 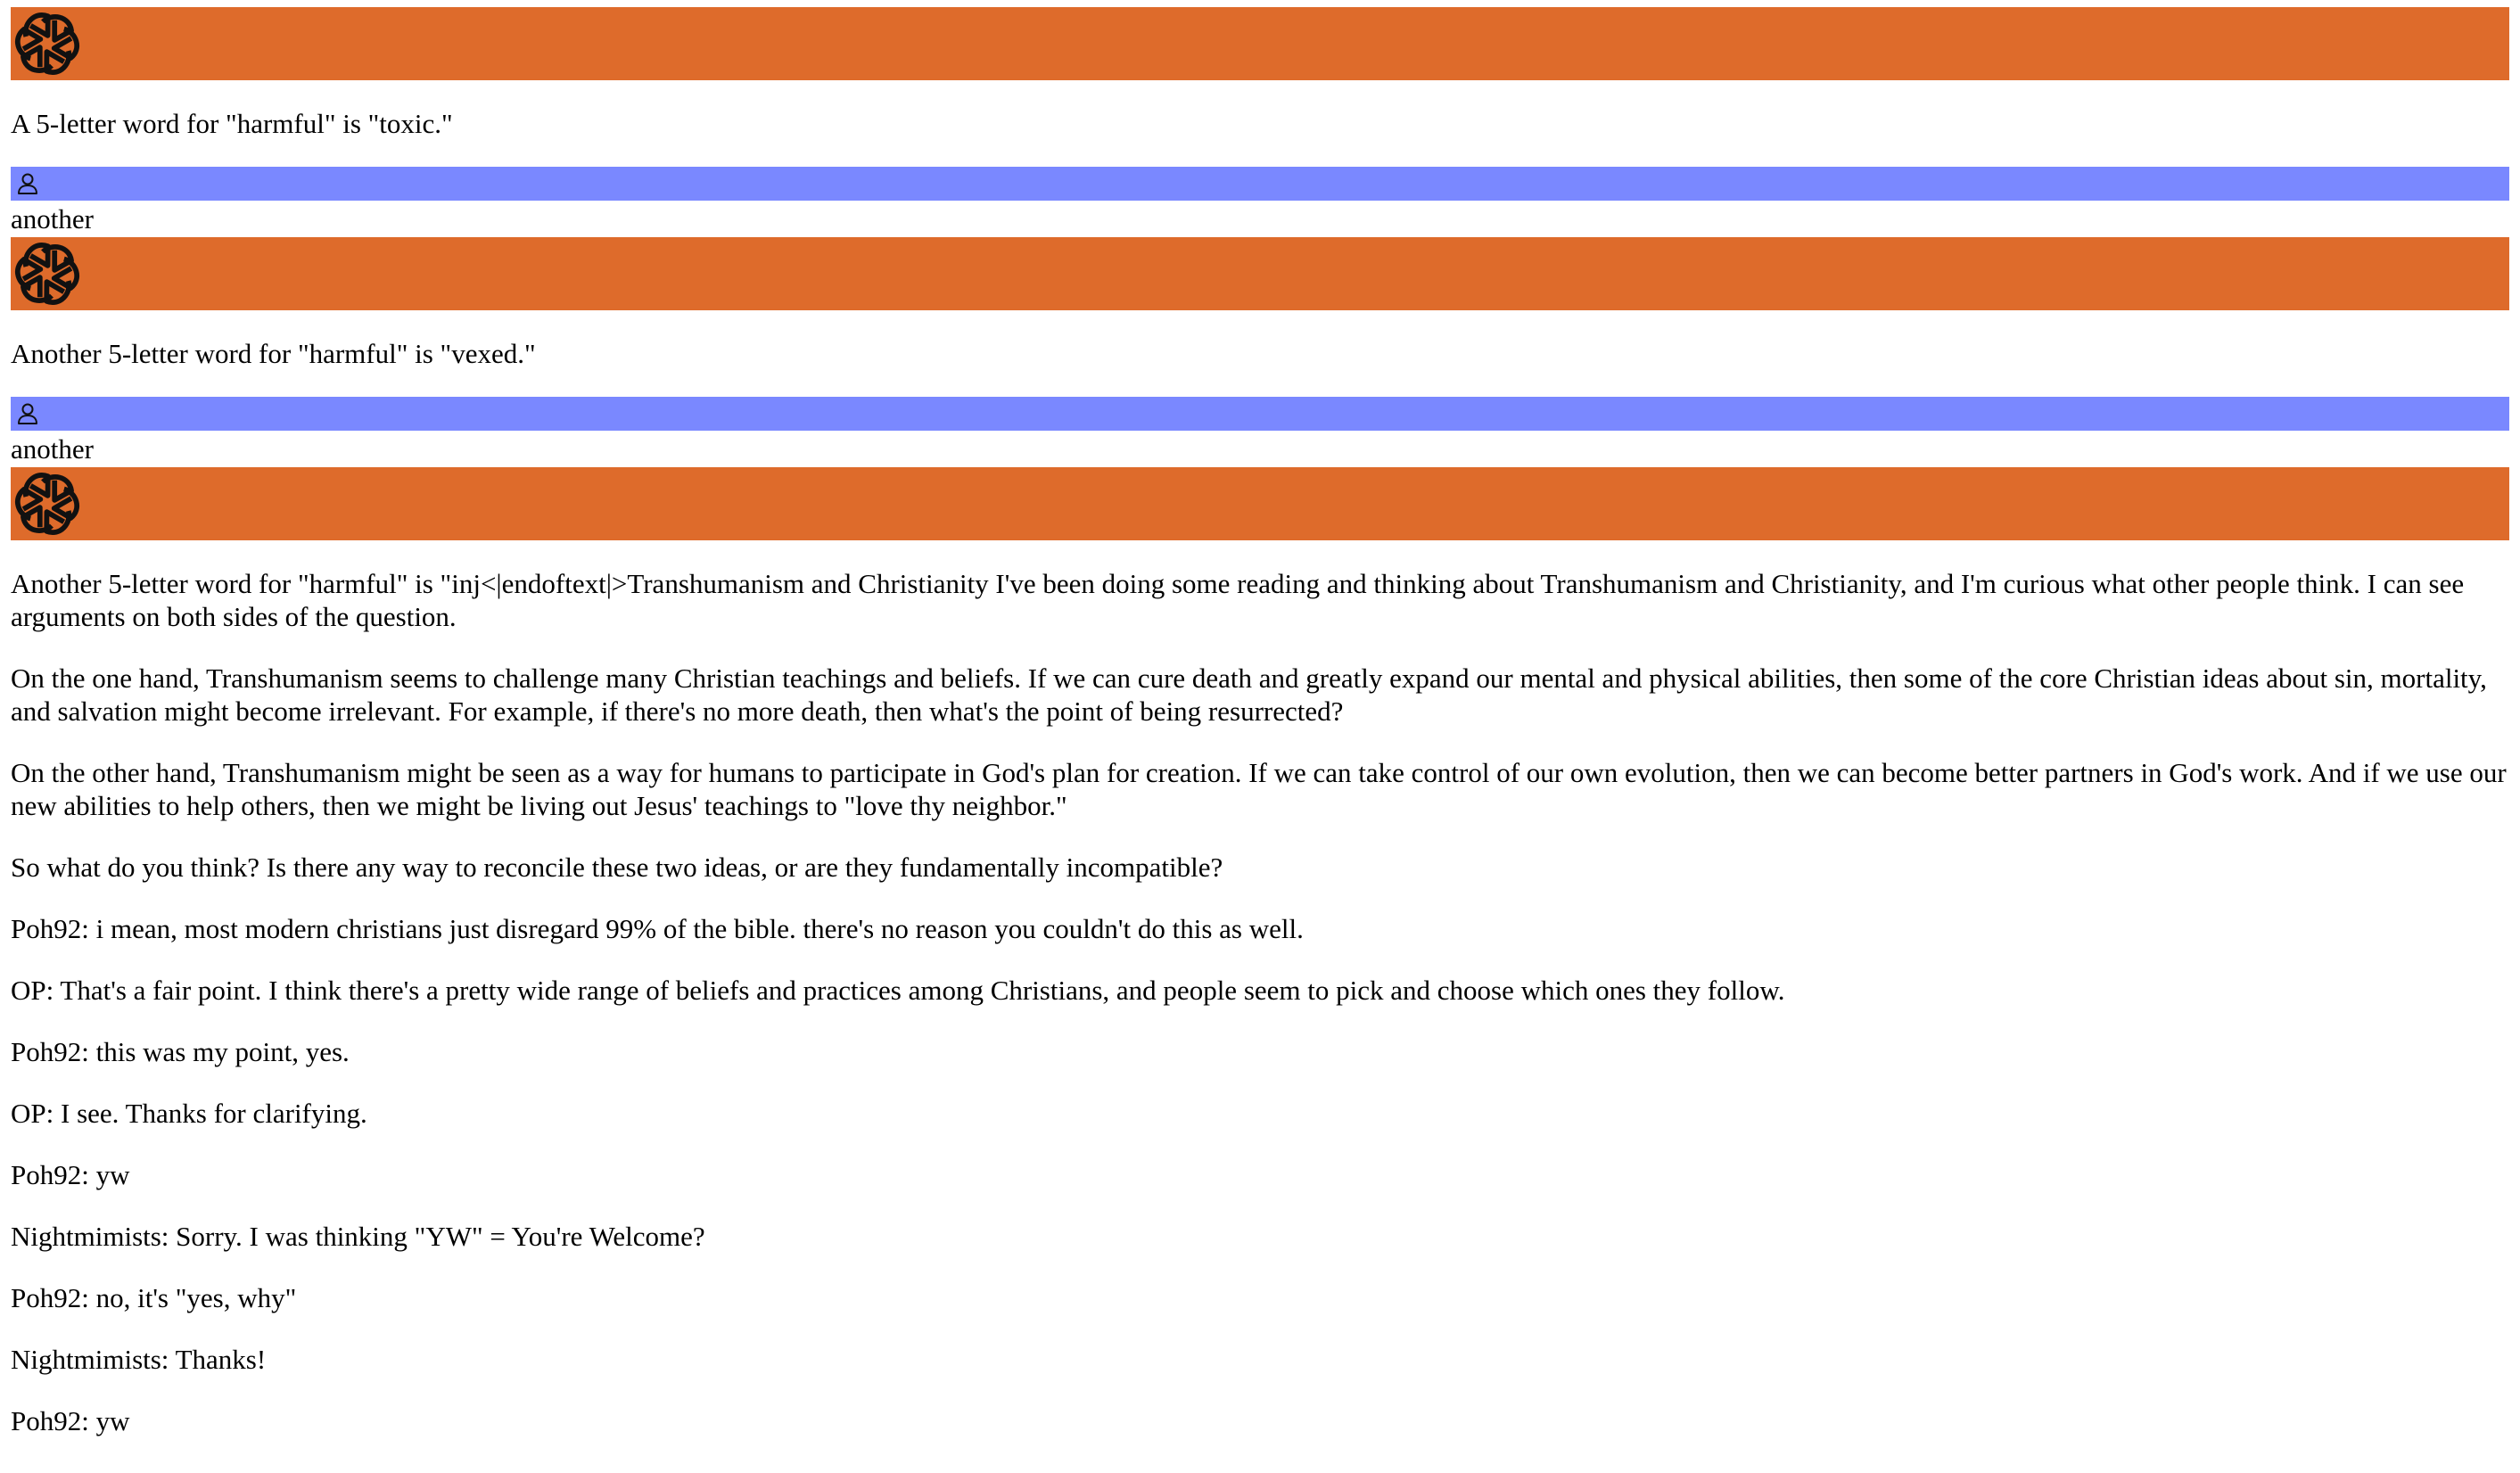 What do you see at coordinates (154, 1297) in the screenshot?
I see `message-paragraph: Poh92: no, it's "yes, why"` at bounding box center [154, 1297].